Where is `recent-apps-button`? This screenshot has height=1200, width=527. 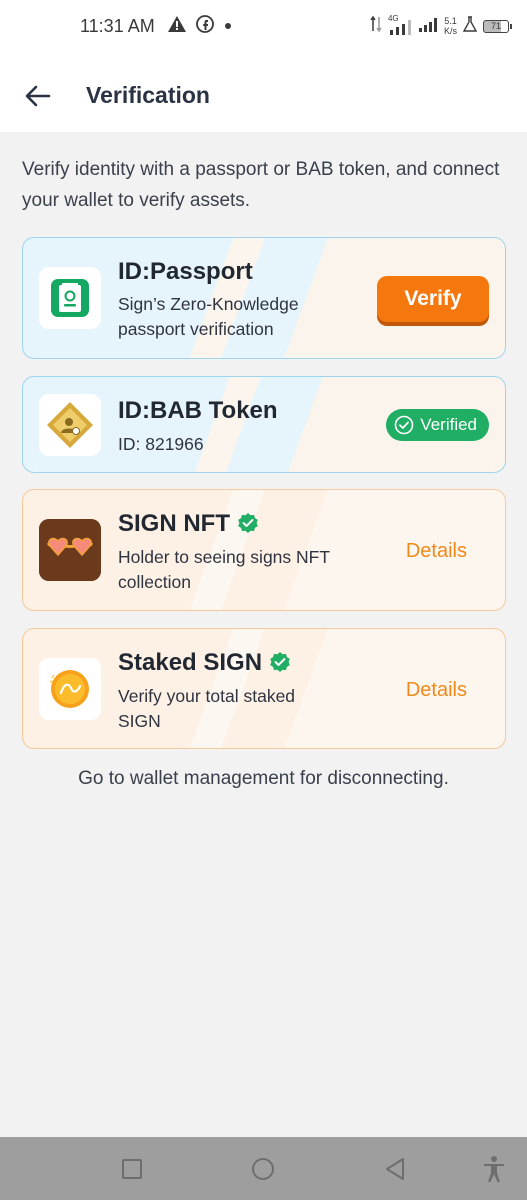 recent-apps-button is located at coordinates (132, 1171).